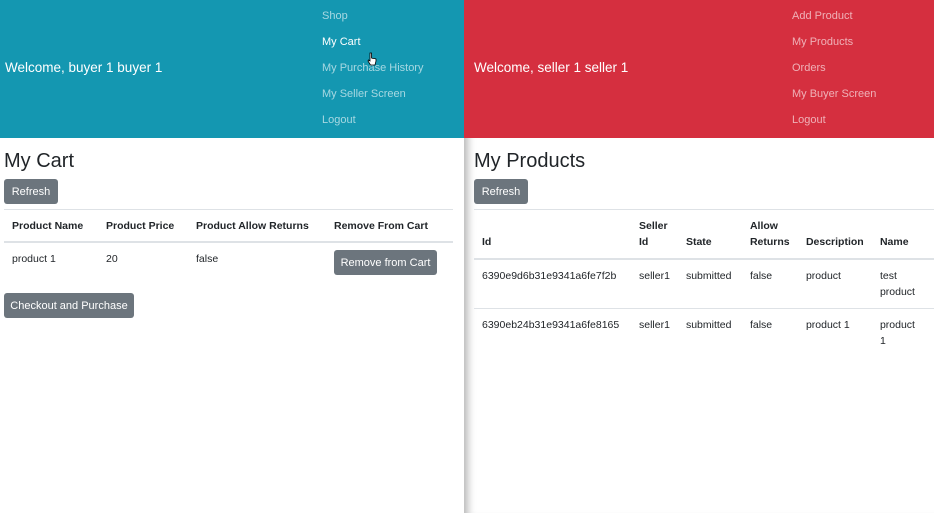 The height and width of the screenshot is (513, 934). I want to click on nav-my-products: My Products, so click(834, 48).